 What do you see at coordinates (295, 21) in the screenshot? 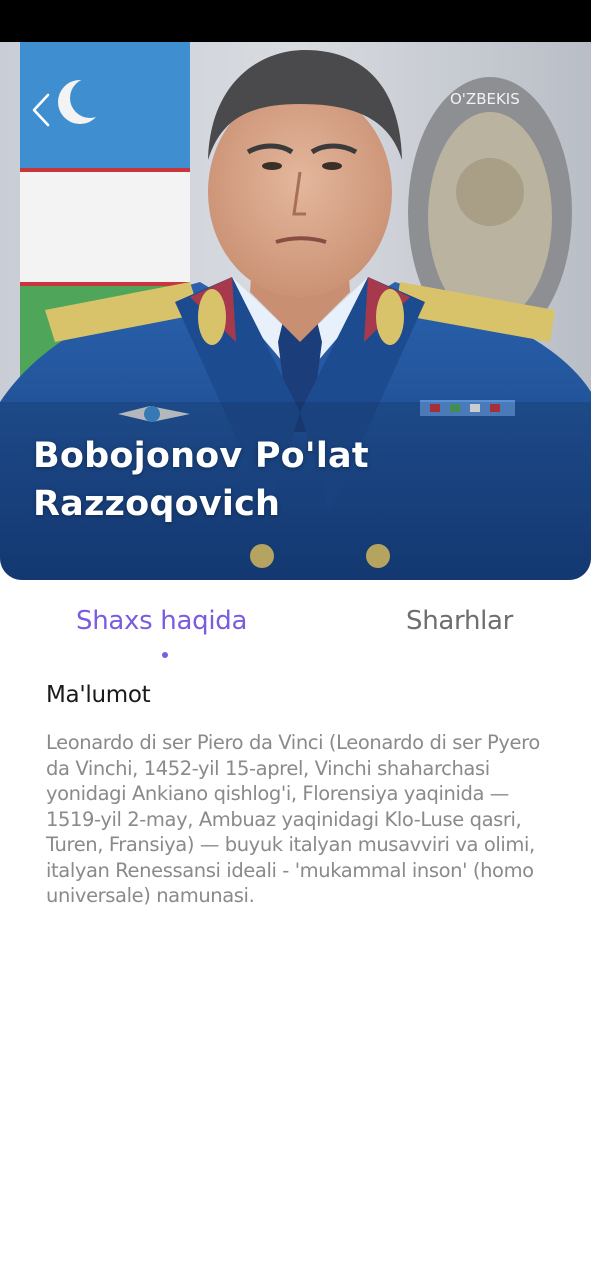
I see `status-bar` at bounding box center [295, 21].